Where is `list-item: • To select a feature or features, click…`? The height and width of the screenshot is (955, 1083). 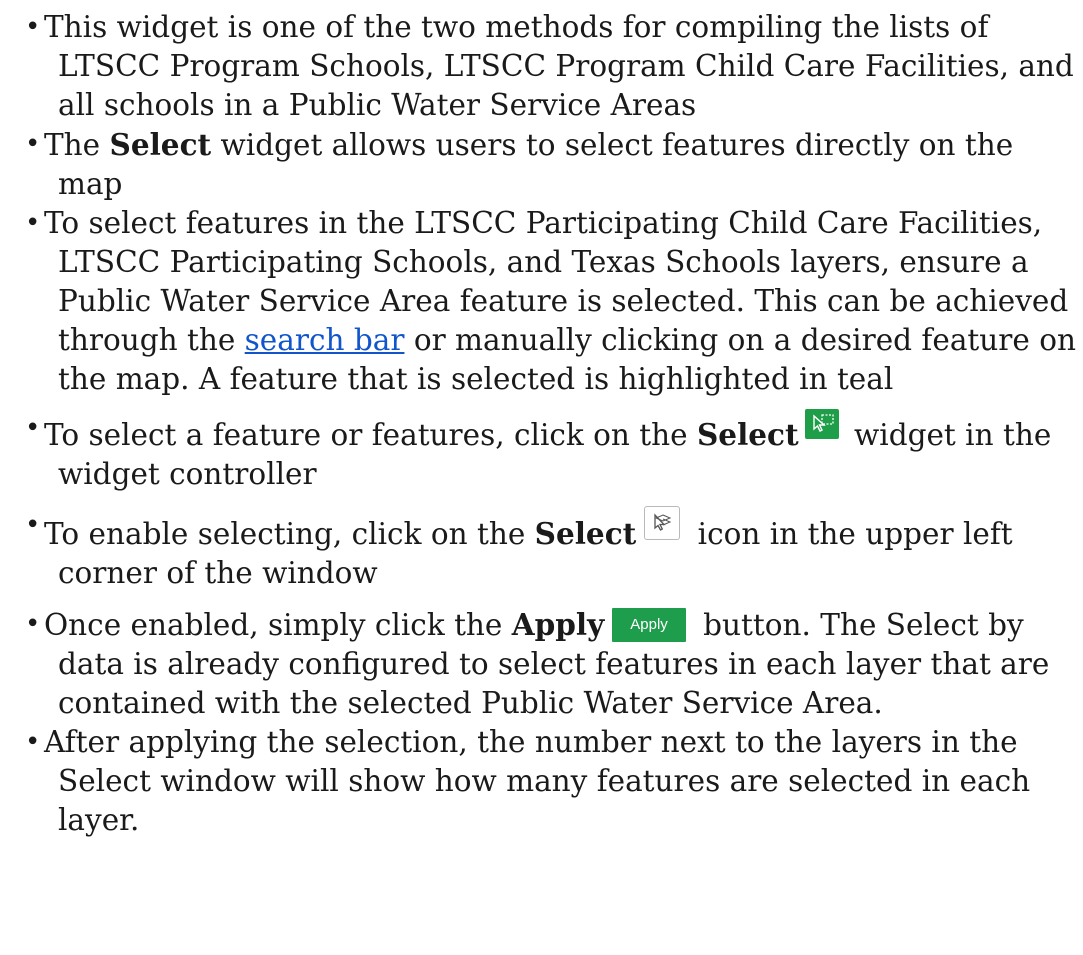 list-item: • To select a feature or features, click… is located at coordinates (541, 451).